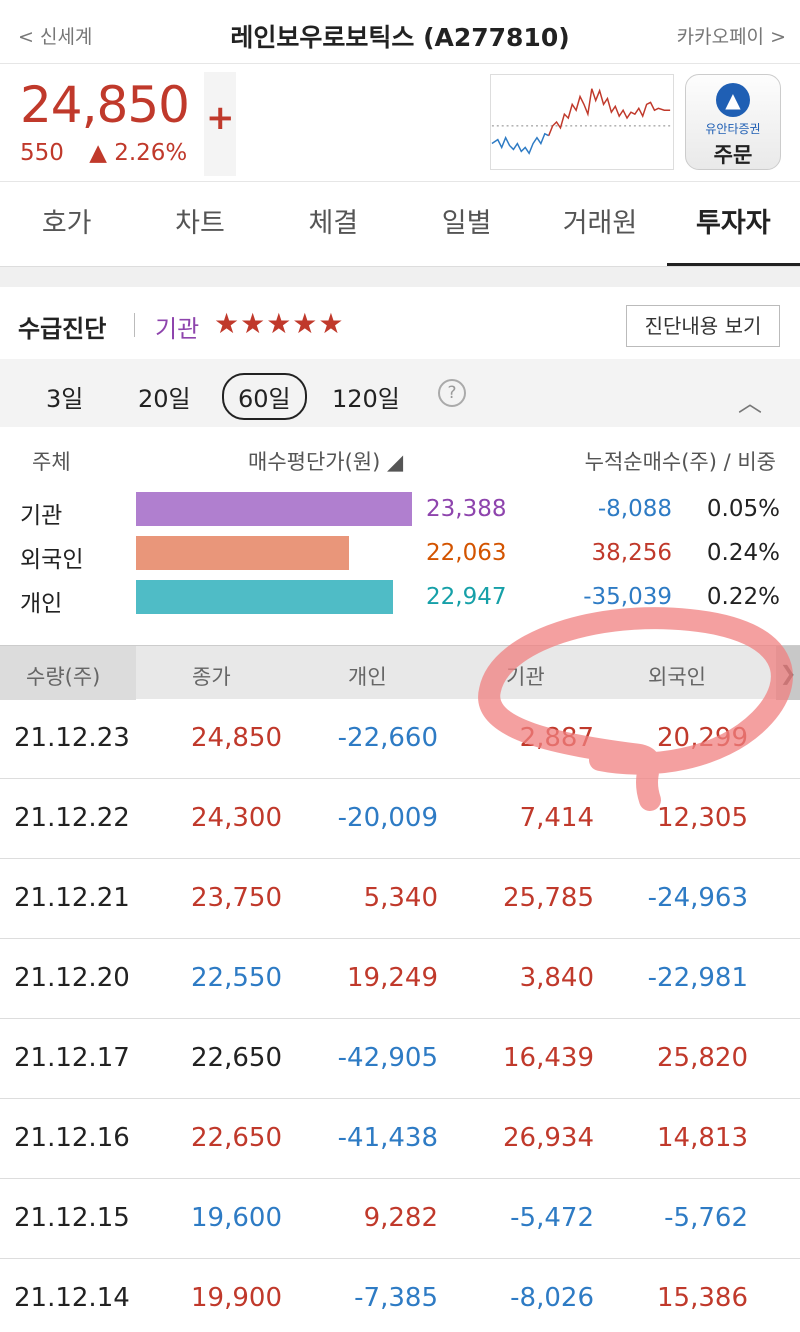  What do you see at coordinates (236, 1298) in the screenshot?
I see `row-close: 19,900` at bounding box center [236, 1298].